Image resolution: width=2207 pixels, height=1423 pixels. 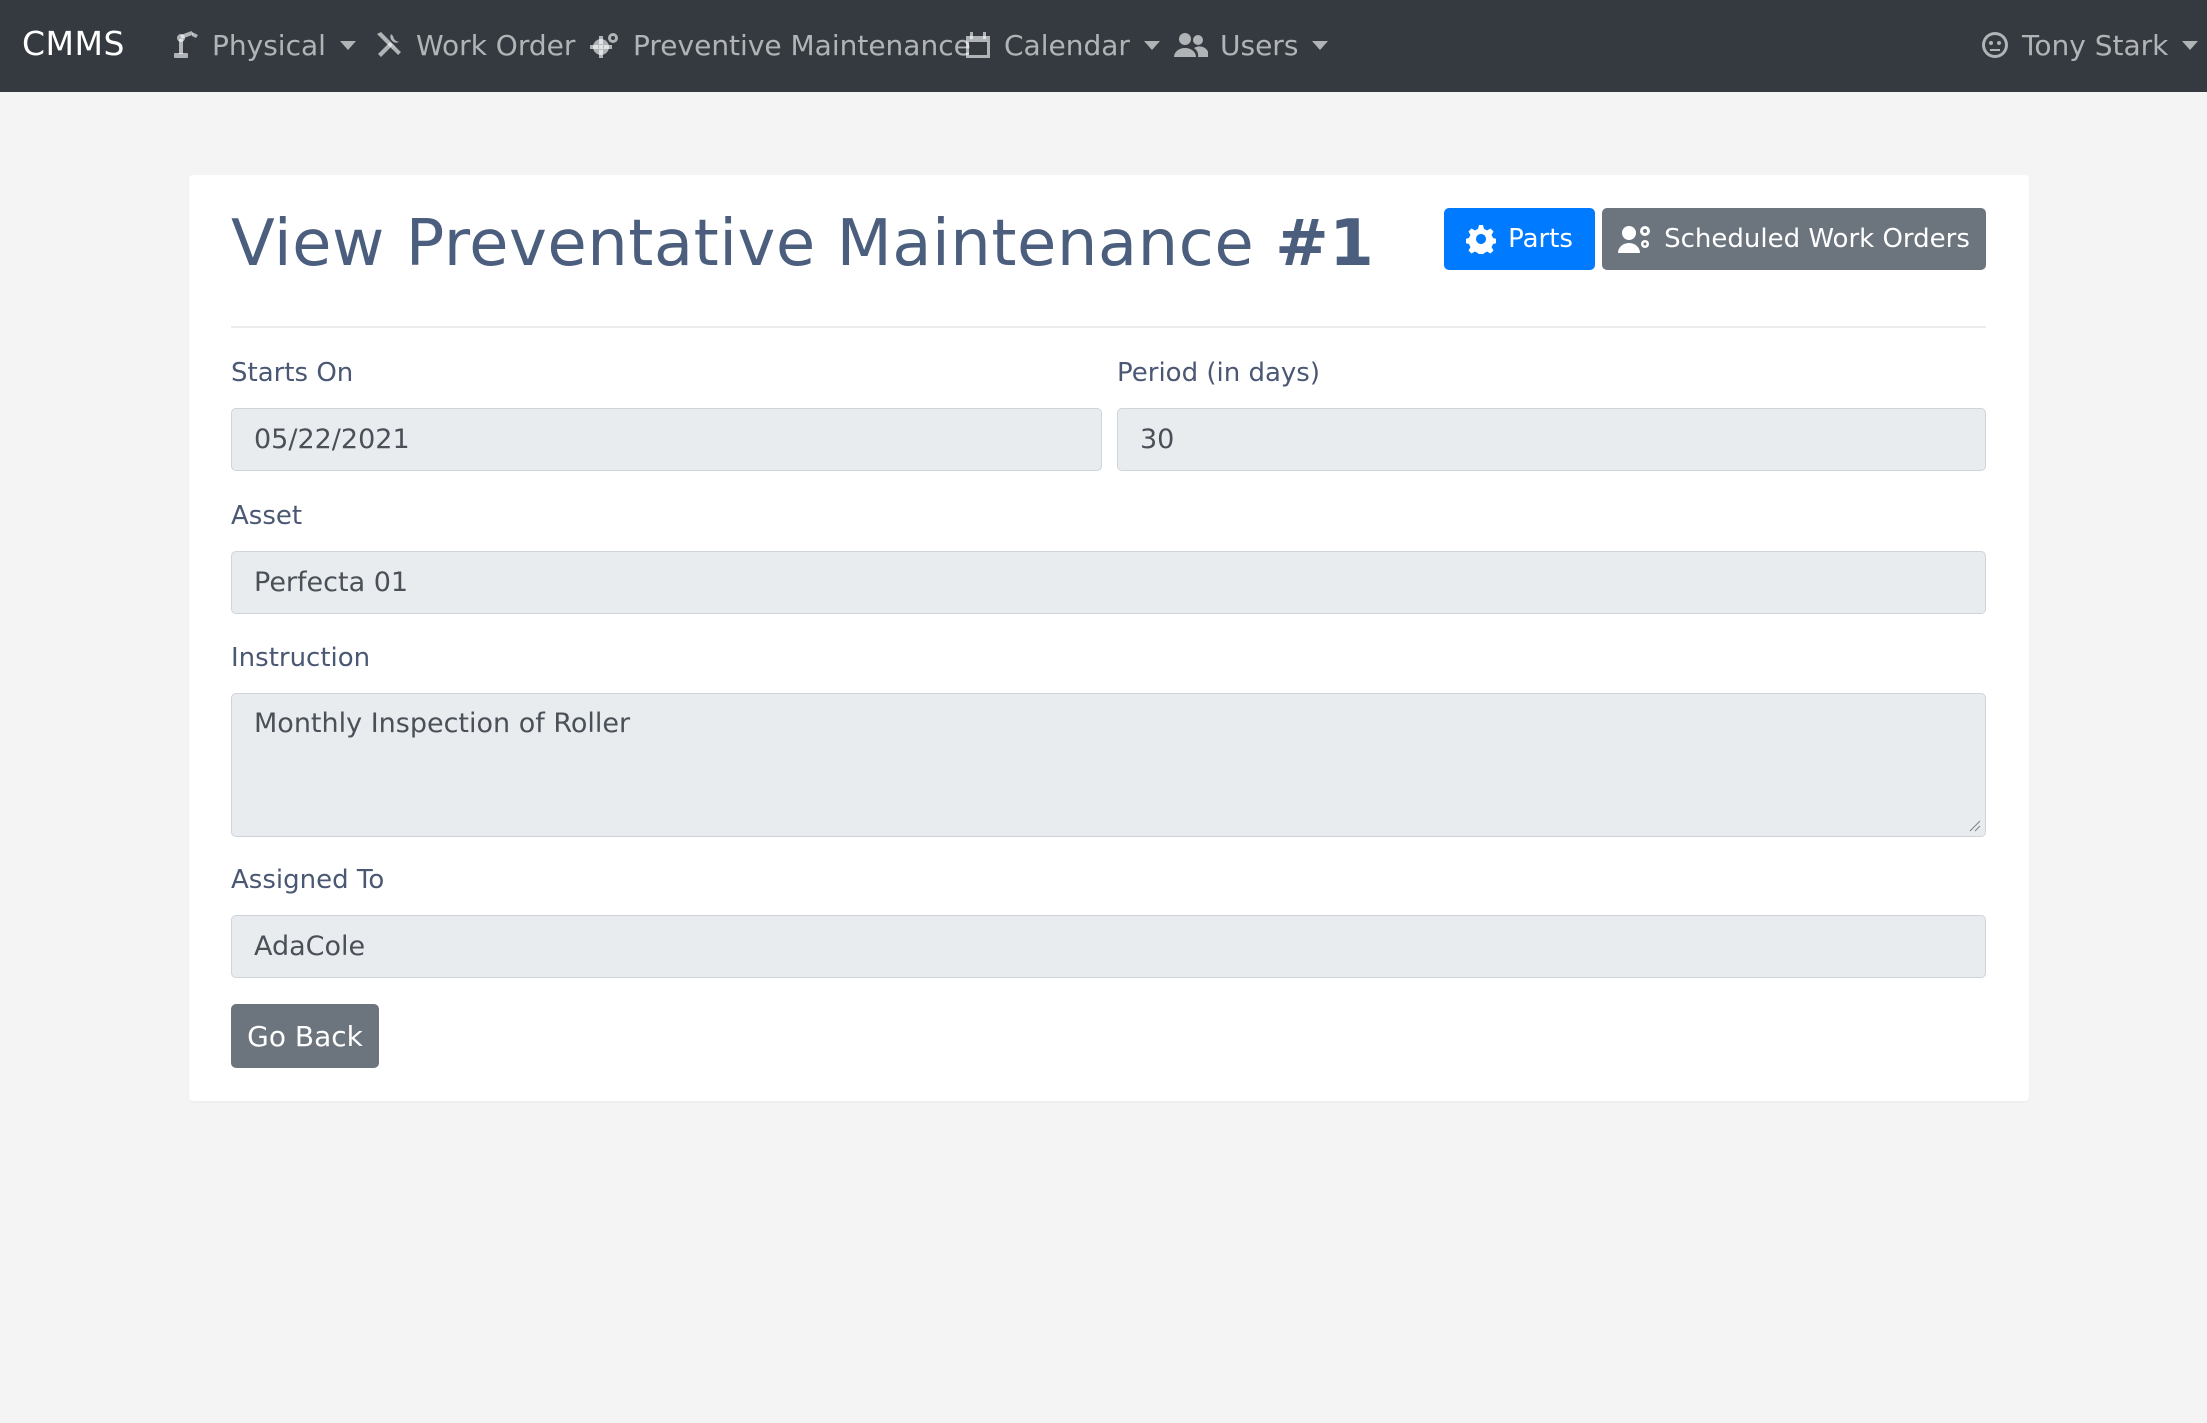 I want to click on page-title: View Preventative Maintenance #1, so click(x=802, y=244).